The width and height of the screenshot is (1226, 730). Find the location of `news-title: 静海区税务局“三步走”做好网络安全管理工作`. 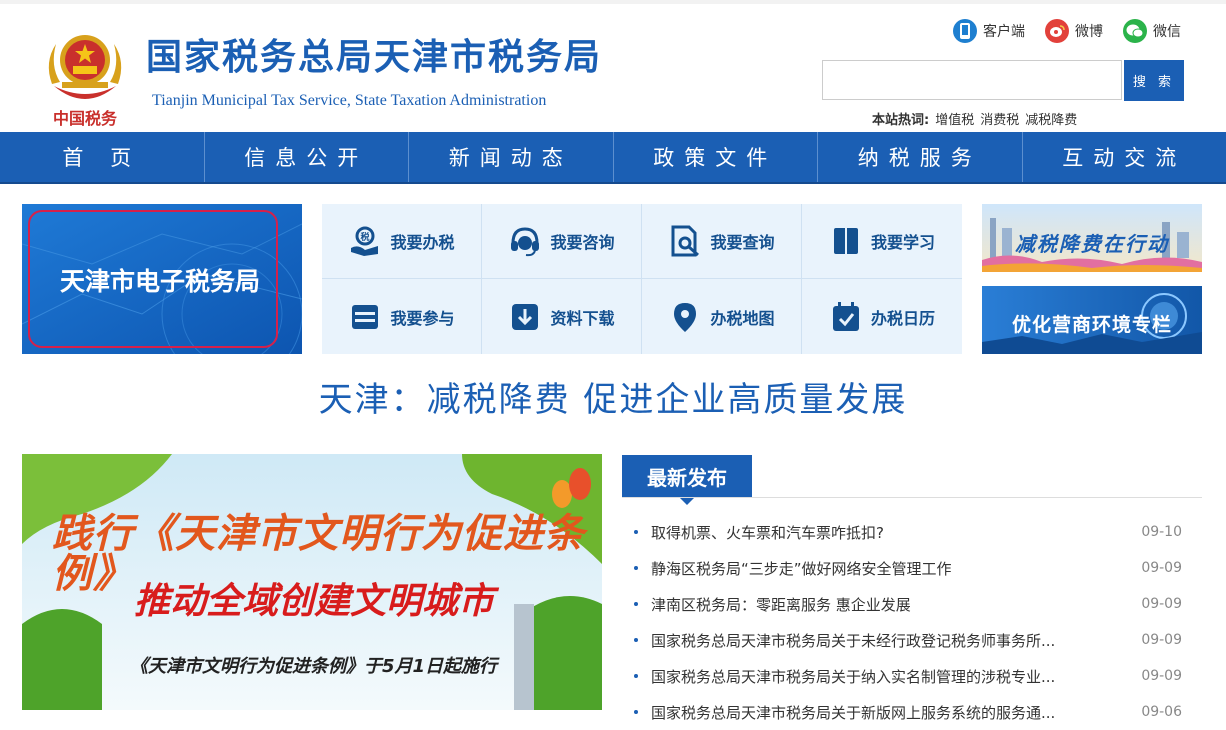

news-title: 静海区税务局“三步走”做好网络安全管理工作 is located at coordinates (801, 568).